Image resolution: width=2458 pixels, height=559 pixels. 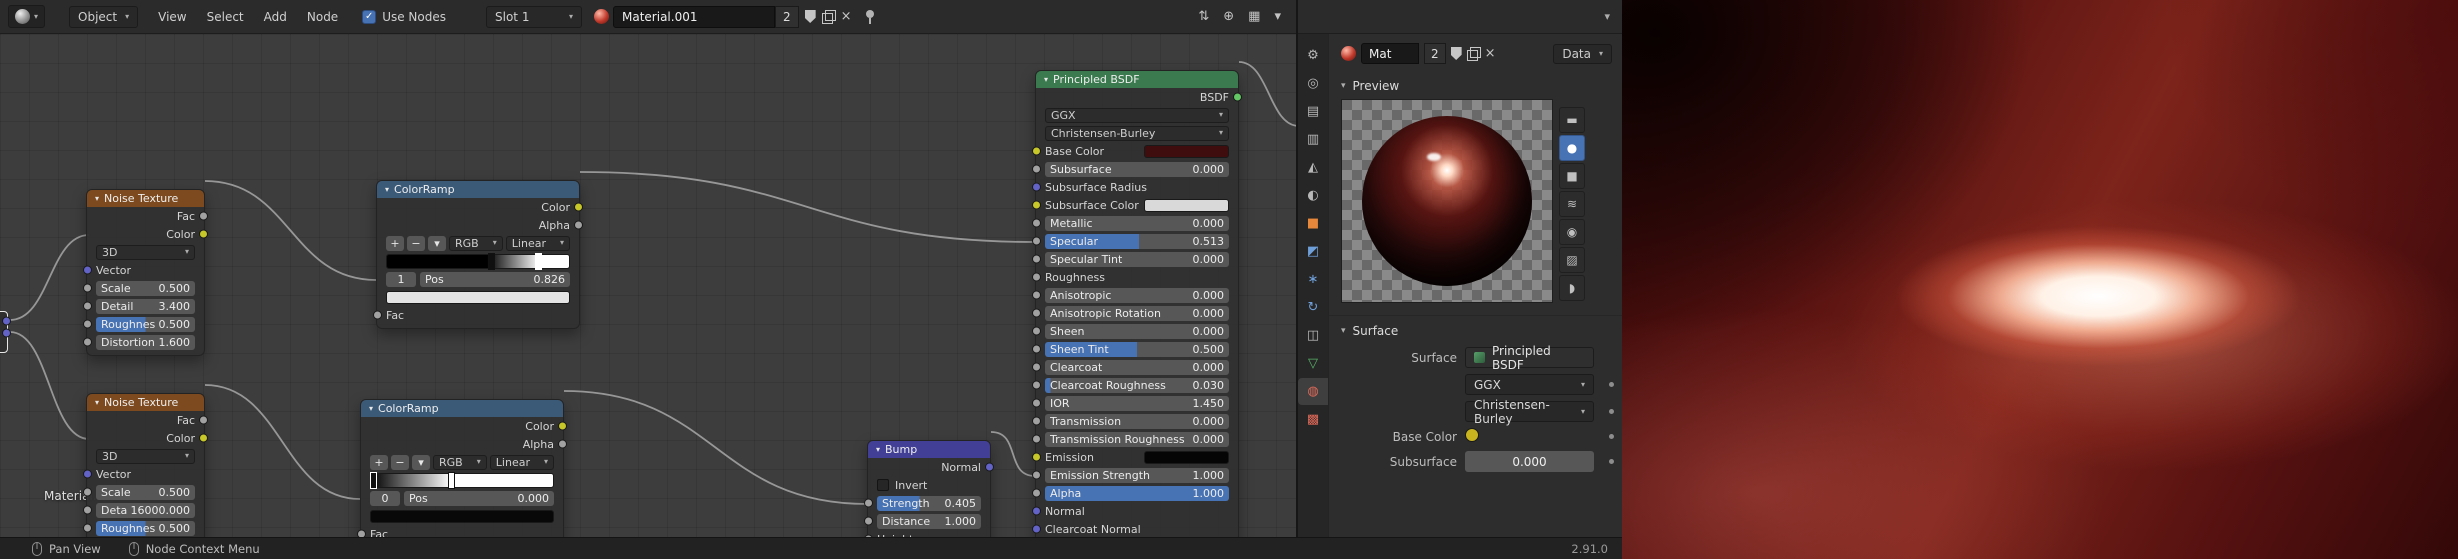 What do you see at coordinates (1137, 79) in the screenshot?
I see `node-header: ▾ Principled BSDF` at bounding box center [1137, 79].